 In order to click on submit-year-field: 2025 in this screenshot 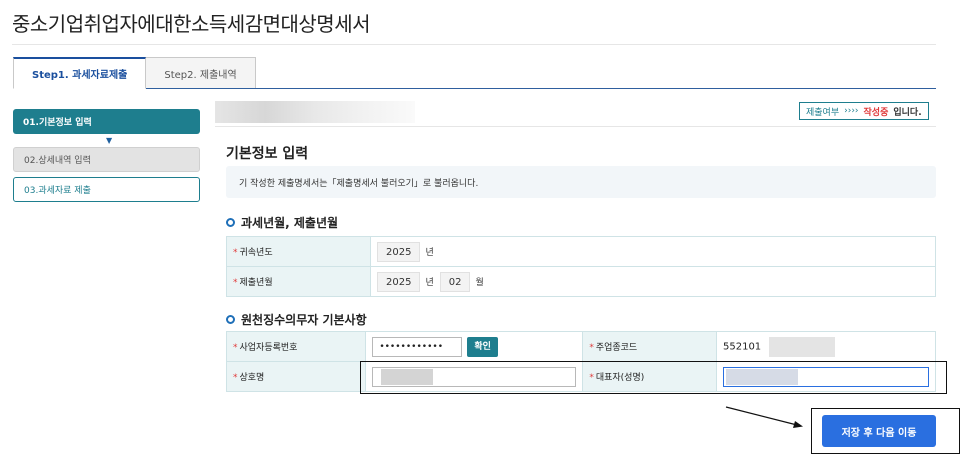, I will do `click(399, 281)`.